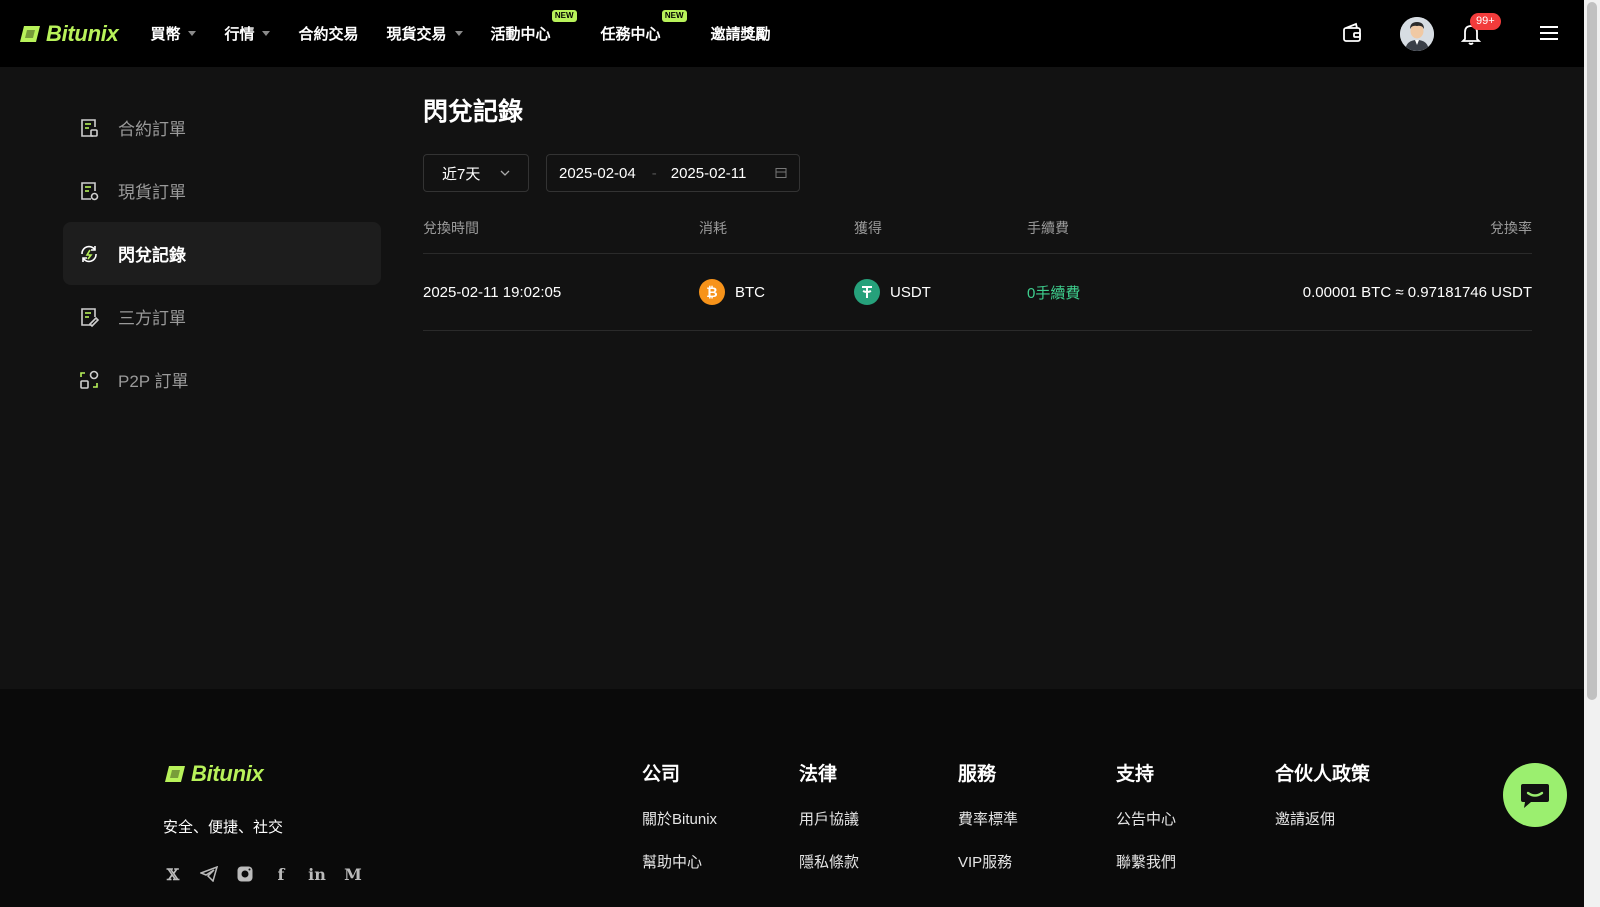 This screenshot has height=907, width=1600. Describe the element at coordinates (1322, 805) in the screenshot. I see `footer-column-partners: 合伙人政策 邀請返佣` at that location.